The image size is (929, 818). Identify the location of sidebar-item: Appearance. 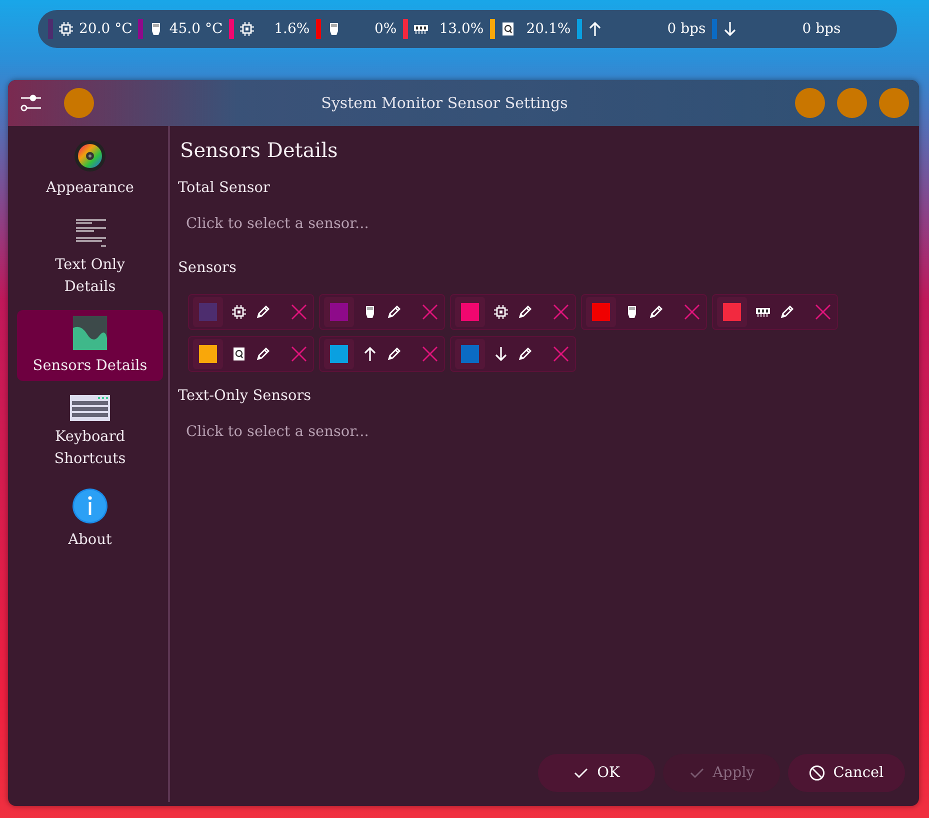
(90, 168).